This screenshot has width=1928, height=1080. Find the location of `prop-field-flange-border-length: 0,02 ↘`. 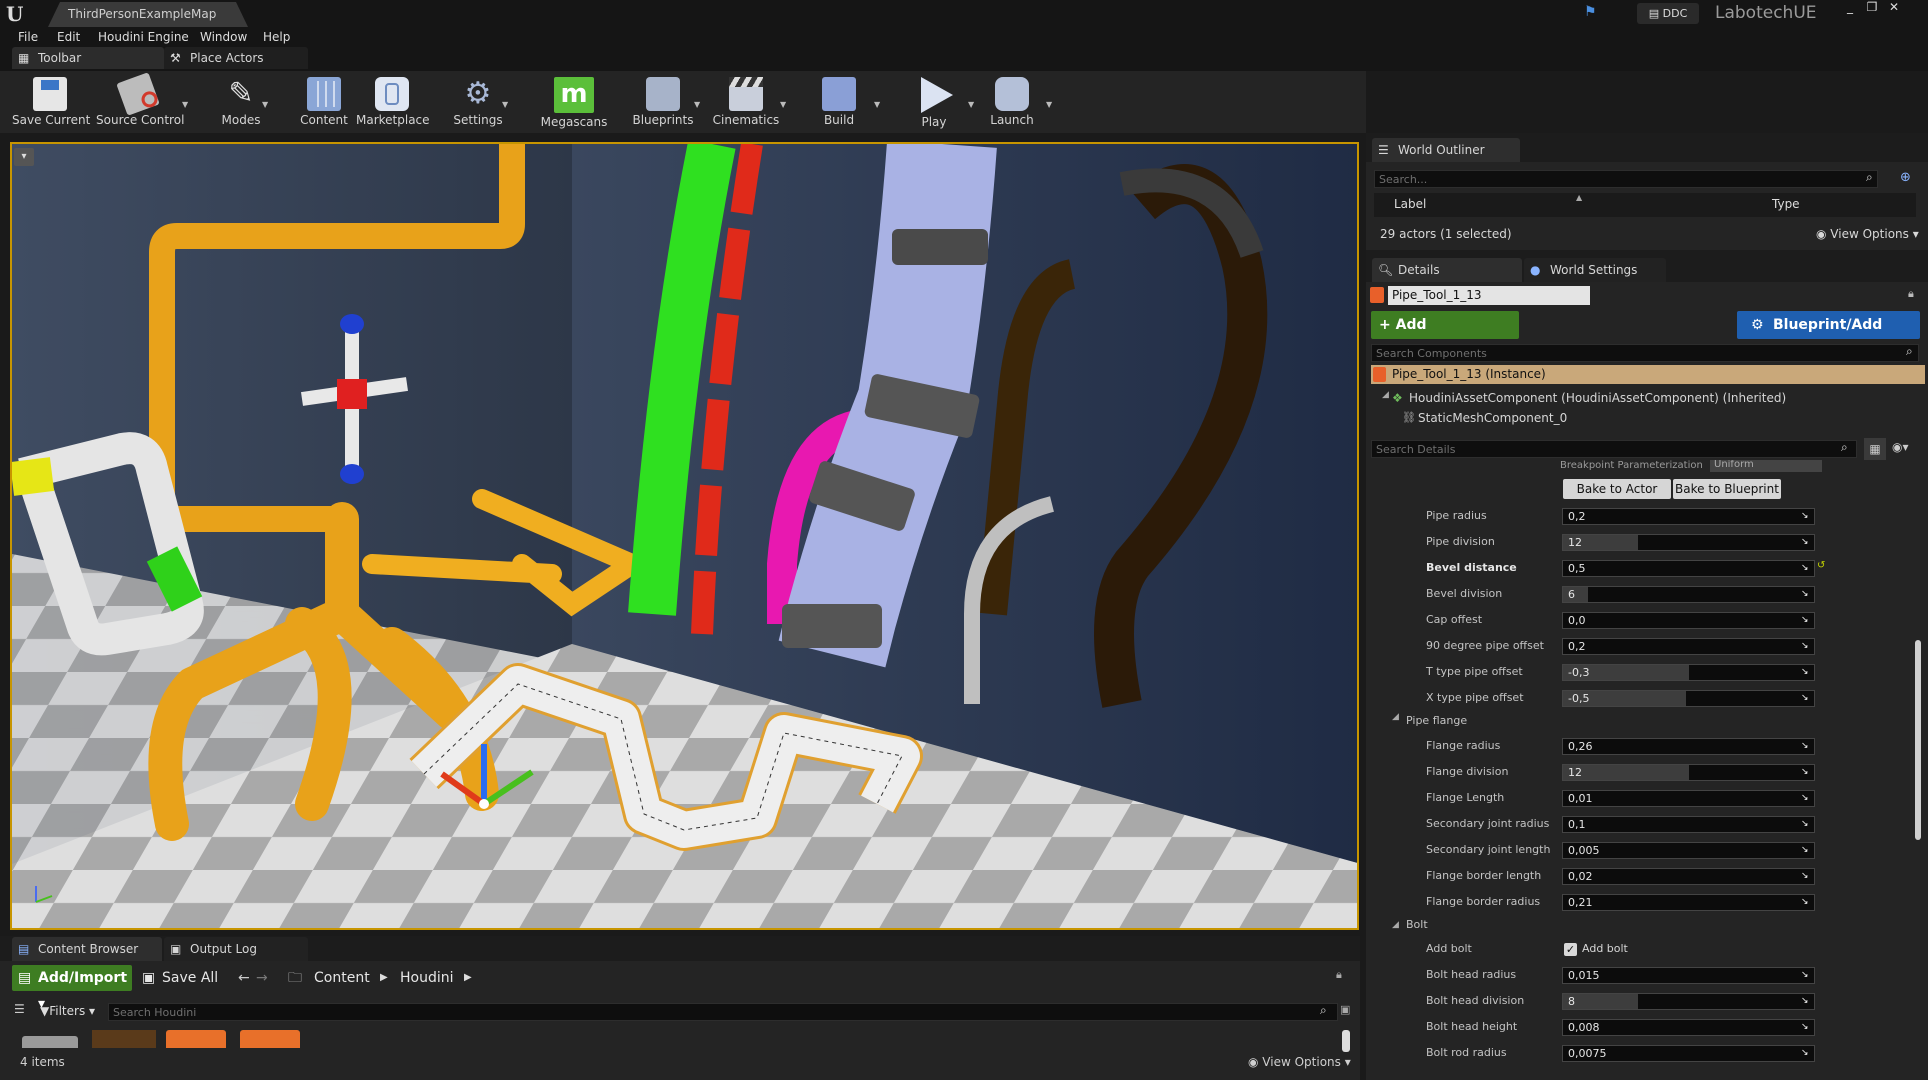

prop-field-flange-border-length: 0,02 ↘ is located at coordinates (1688, 876).